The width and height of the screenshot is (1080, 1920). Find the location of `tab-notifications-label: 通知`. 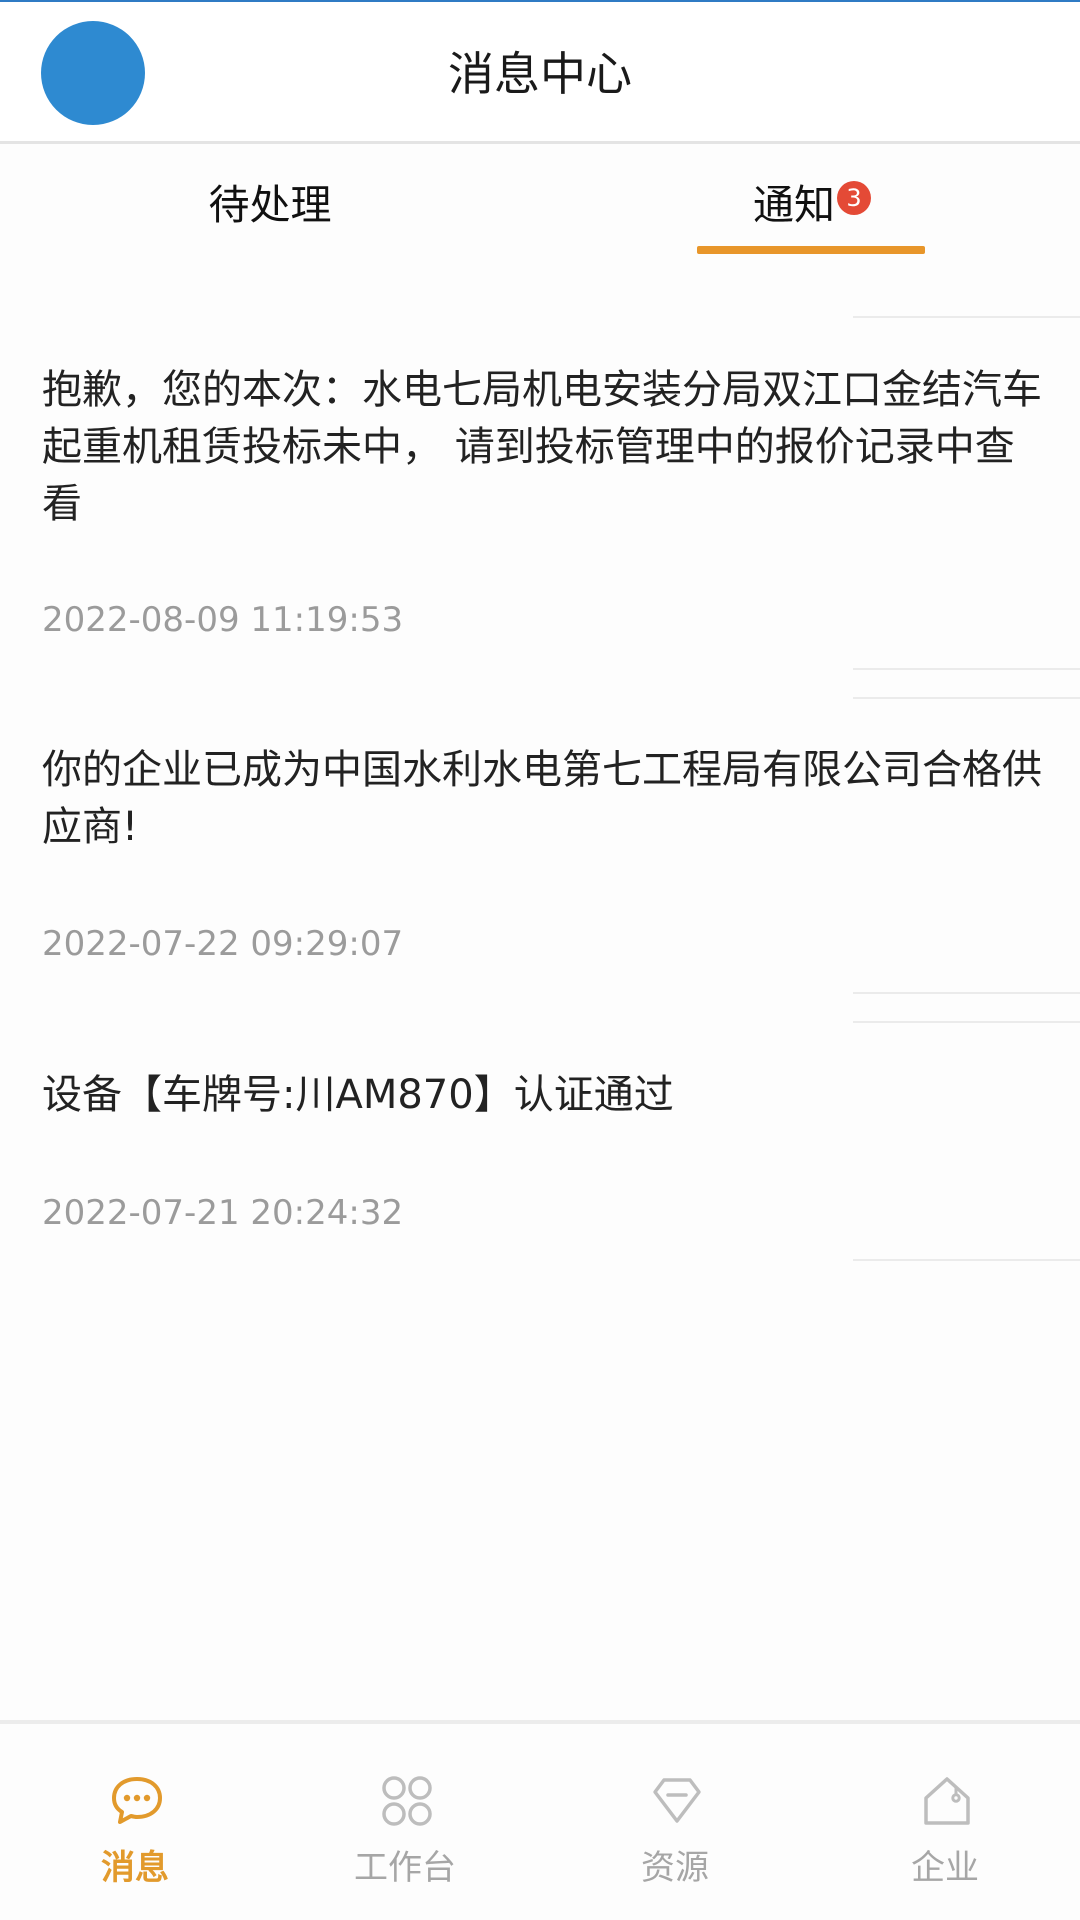

tab-notifications-label: 通知 is located at coordinates (794, 205).